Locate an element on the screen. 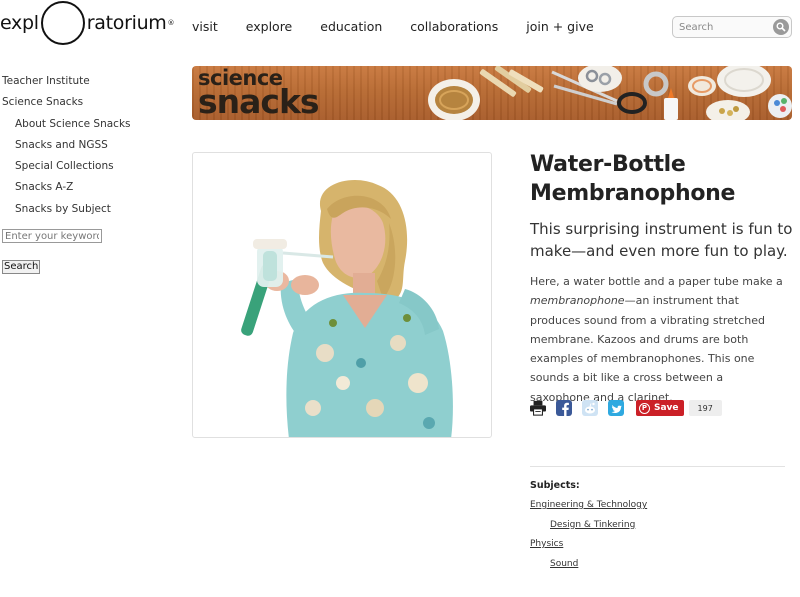 Image resolution: width=800 pixels, height=597 pixels. pinterest-count: 197 is located at coordinates (705, 408).